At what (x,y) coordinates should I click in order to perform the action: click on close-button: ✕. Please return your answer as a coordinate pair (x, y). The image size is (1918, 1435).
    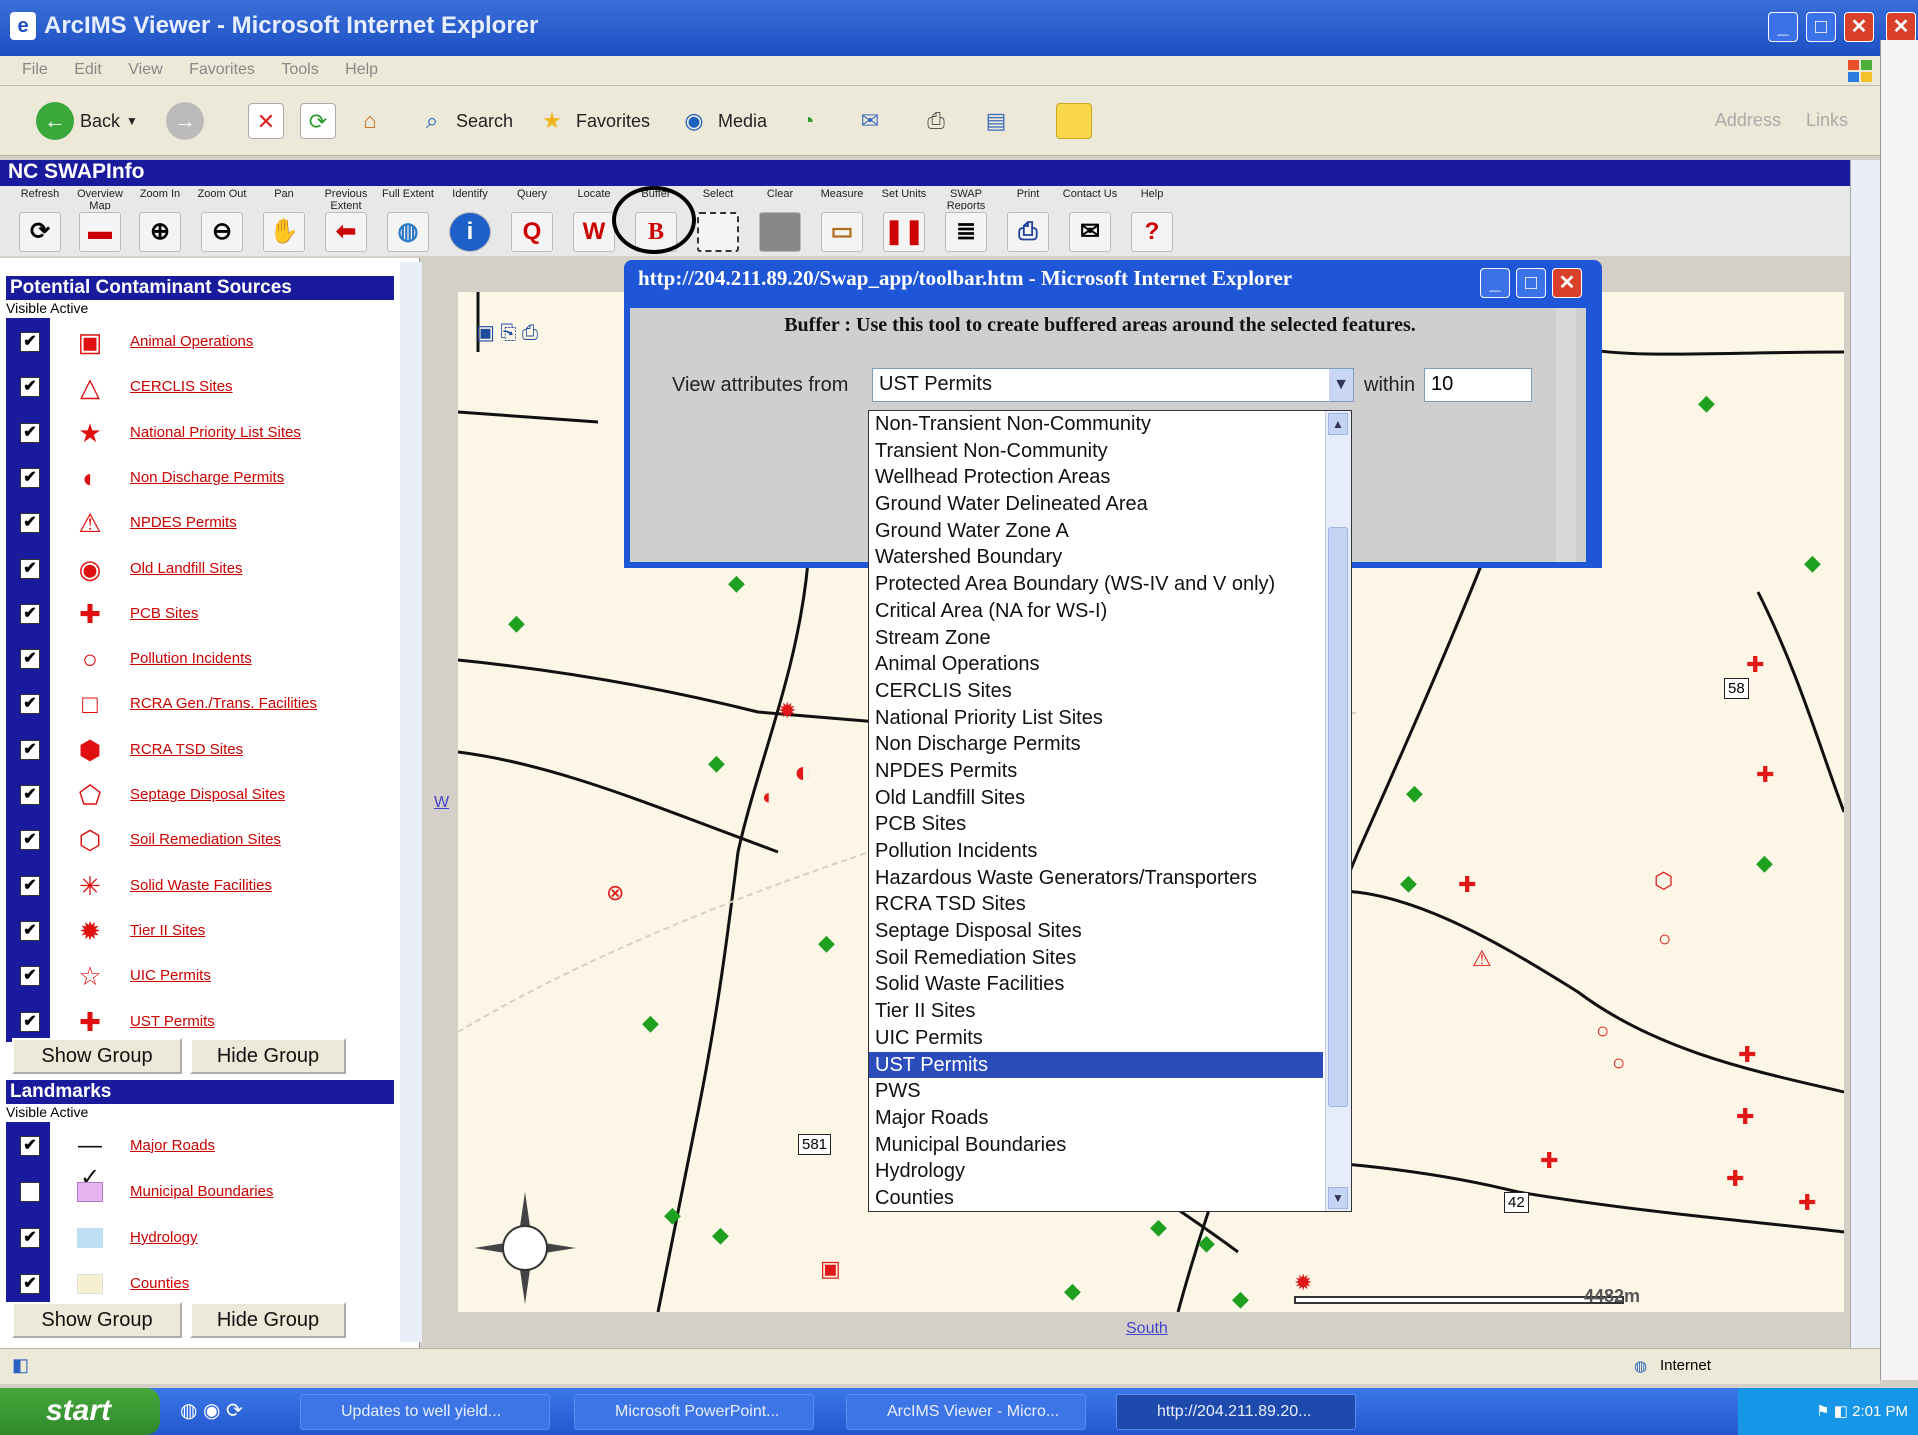
    Looking at the image, I should click on (1859, 27).